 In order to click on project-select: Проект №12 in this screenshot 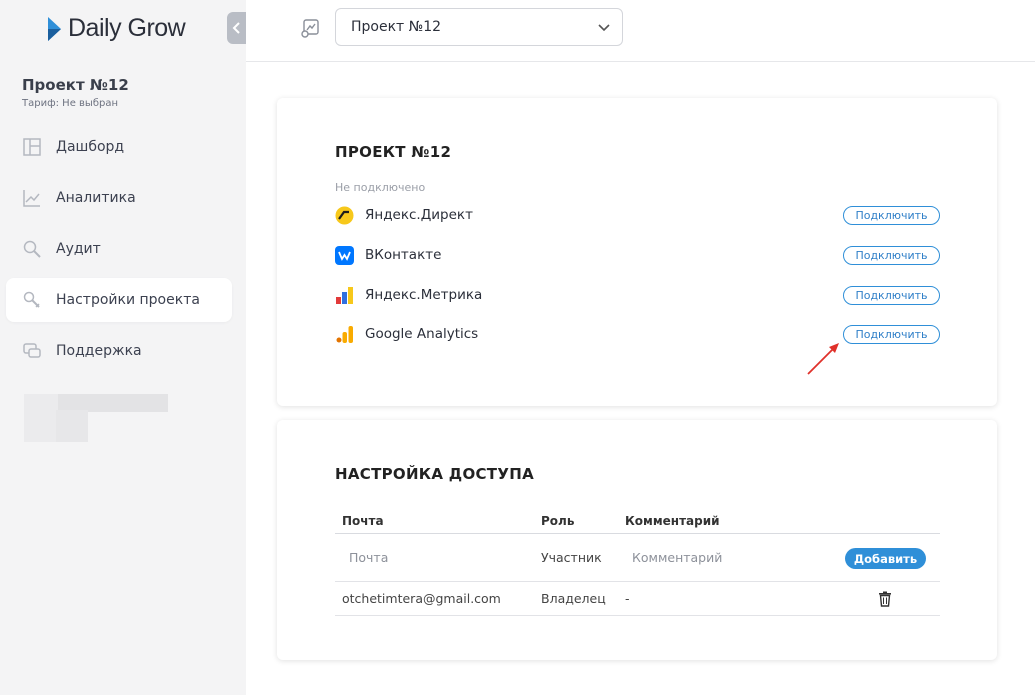, I will do `click(479, 27)`.